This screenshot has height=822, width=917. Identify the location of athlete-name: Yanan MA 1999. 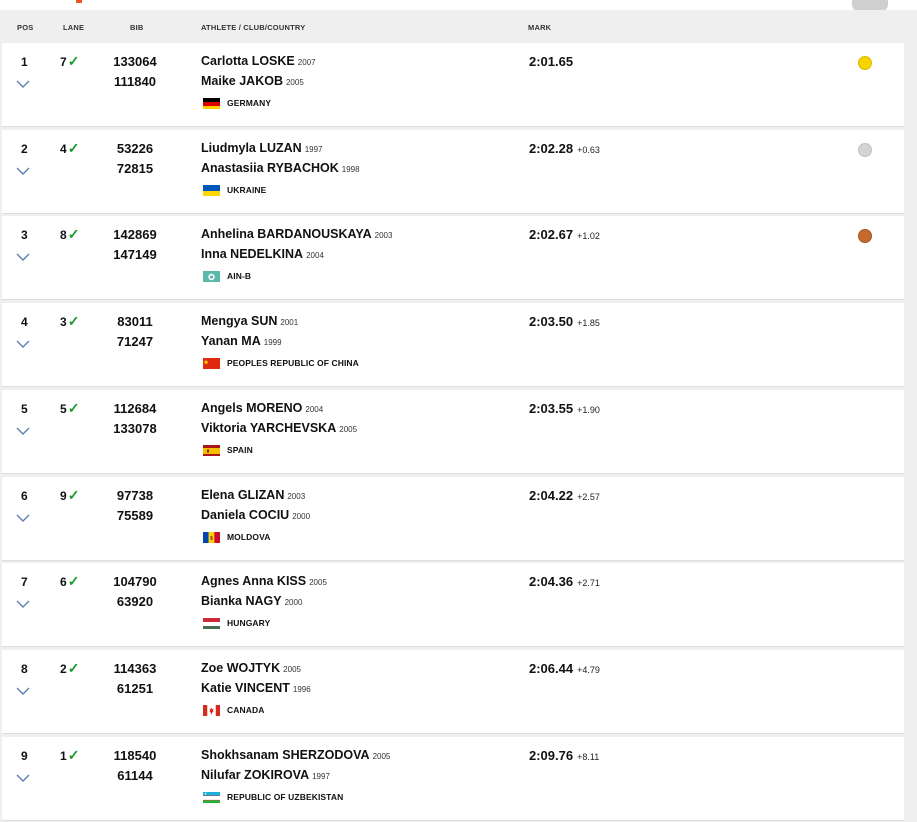
(241, 341).